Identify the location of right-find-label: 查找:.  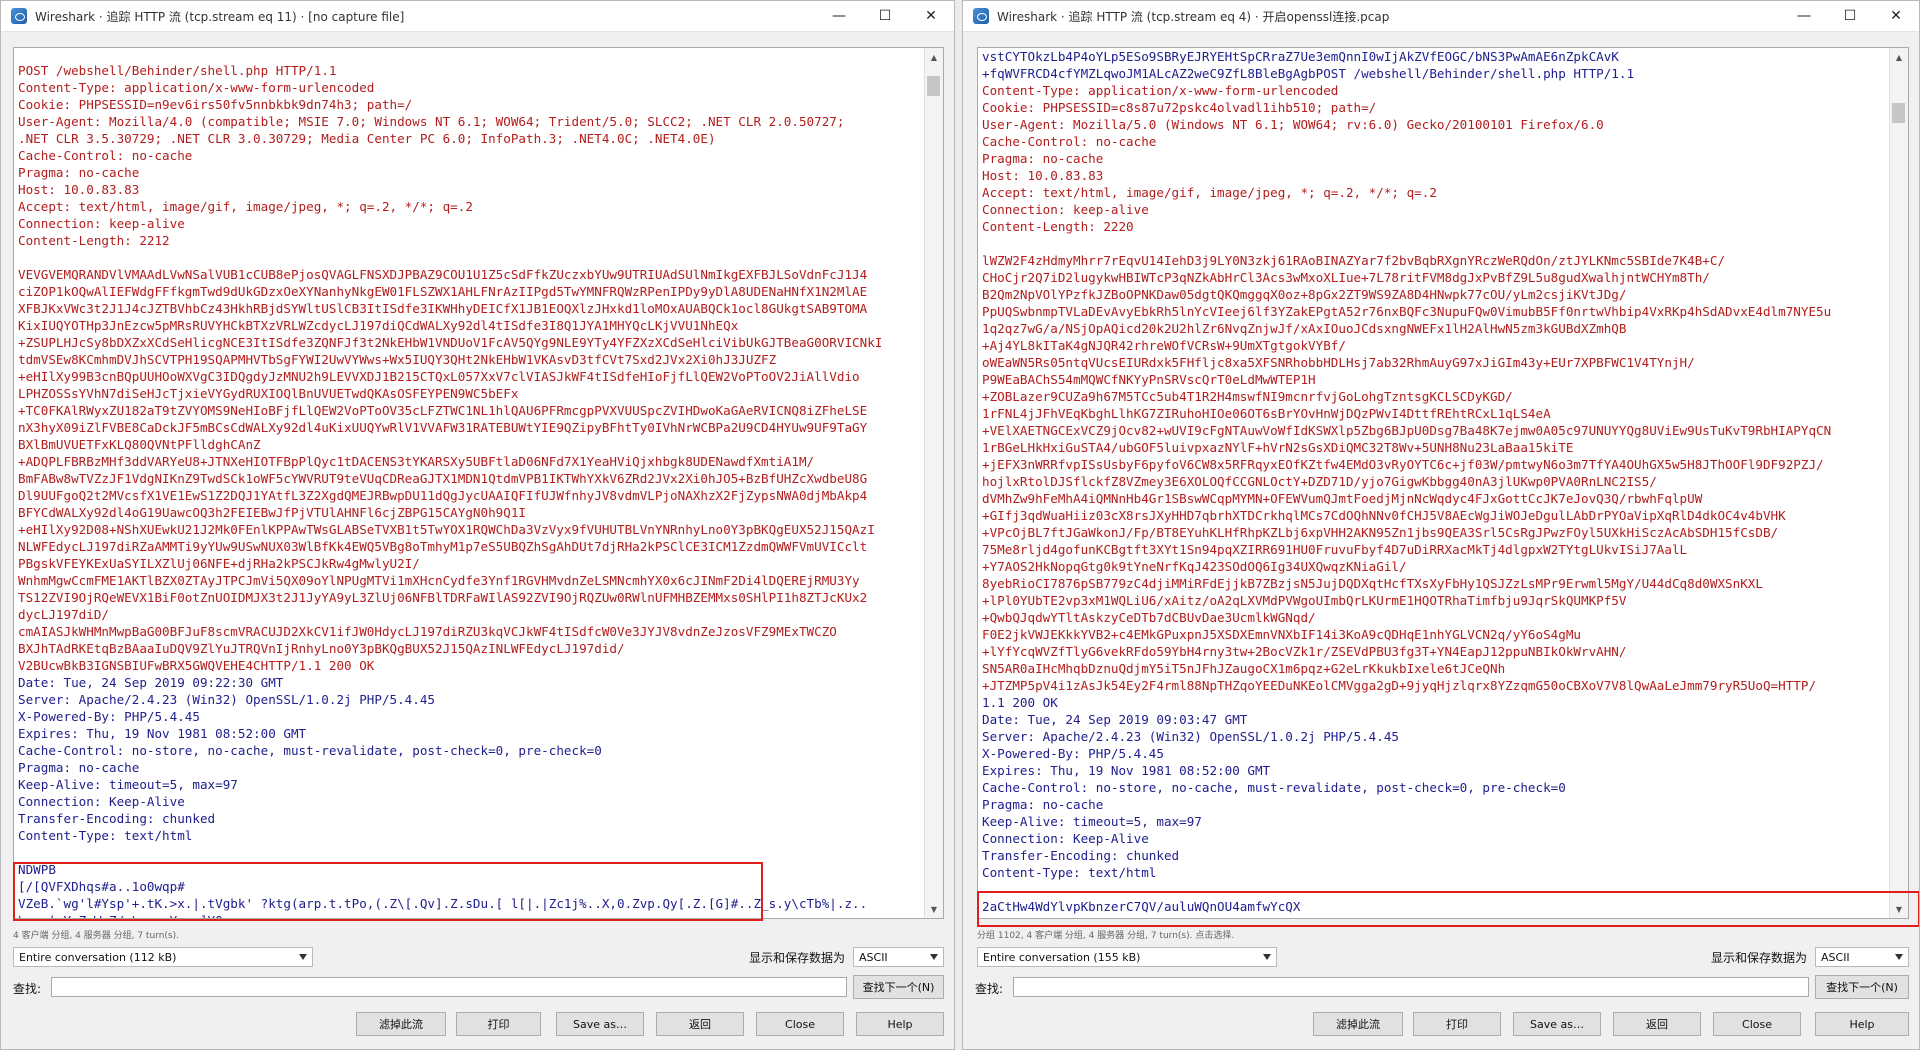
(989, 989).